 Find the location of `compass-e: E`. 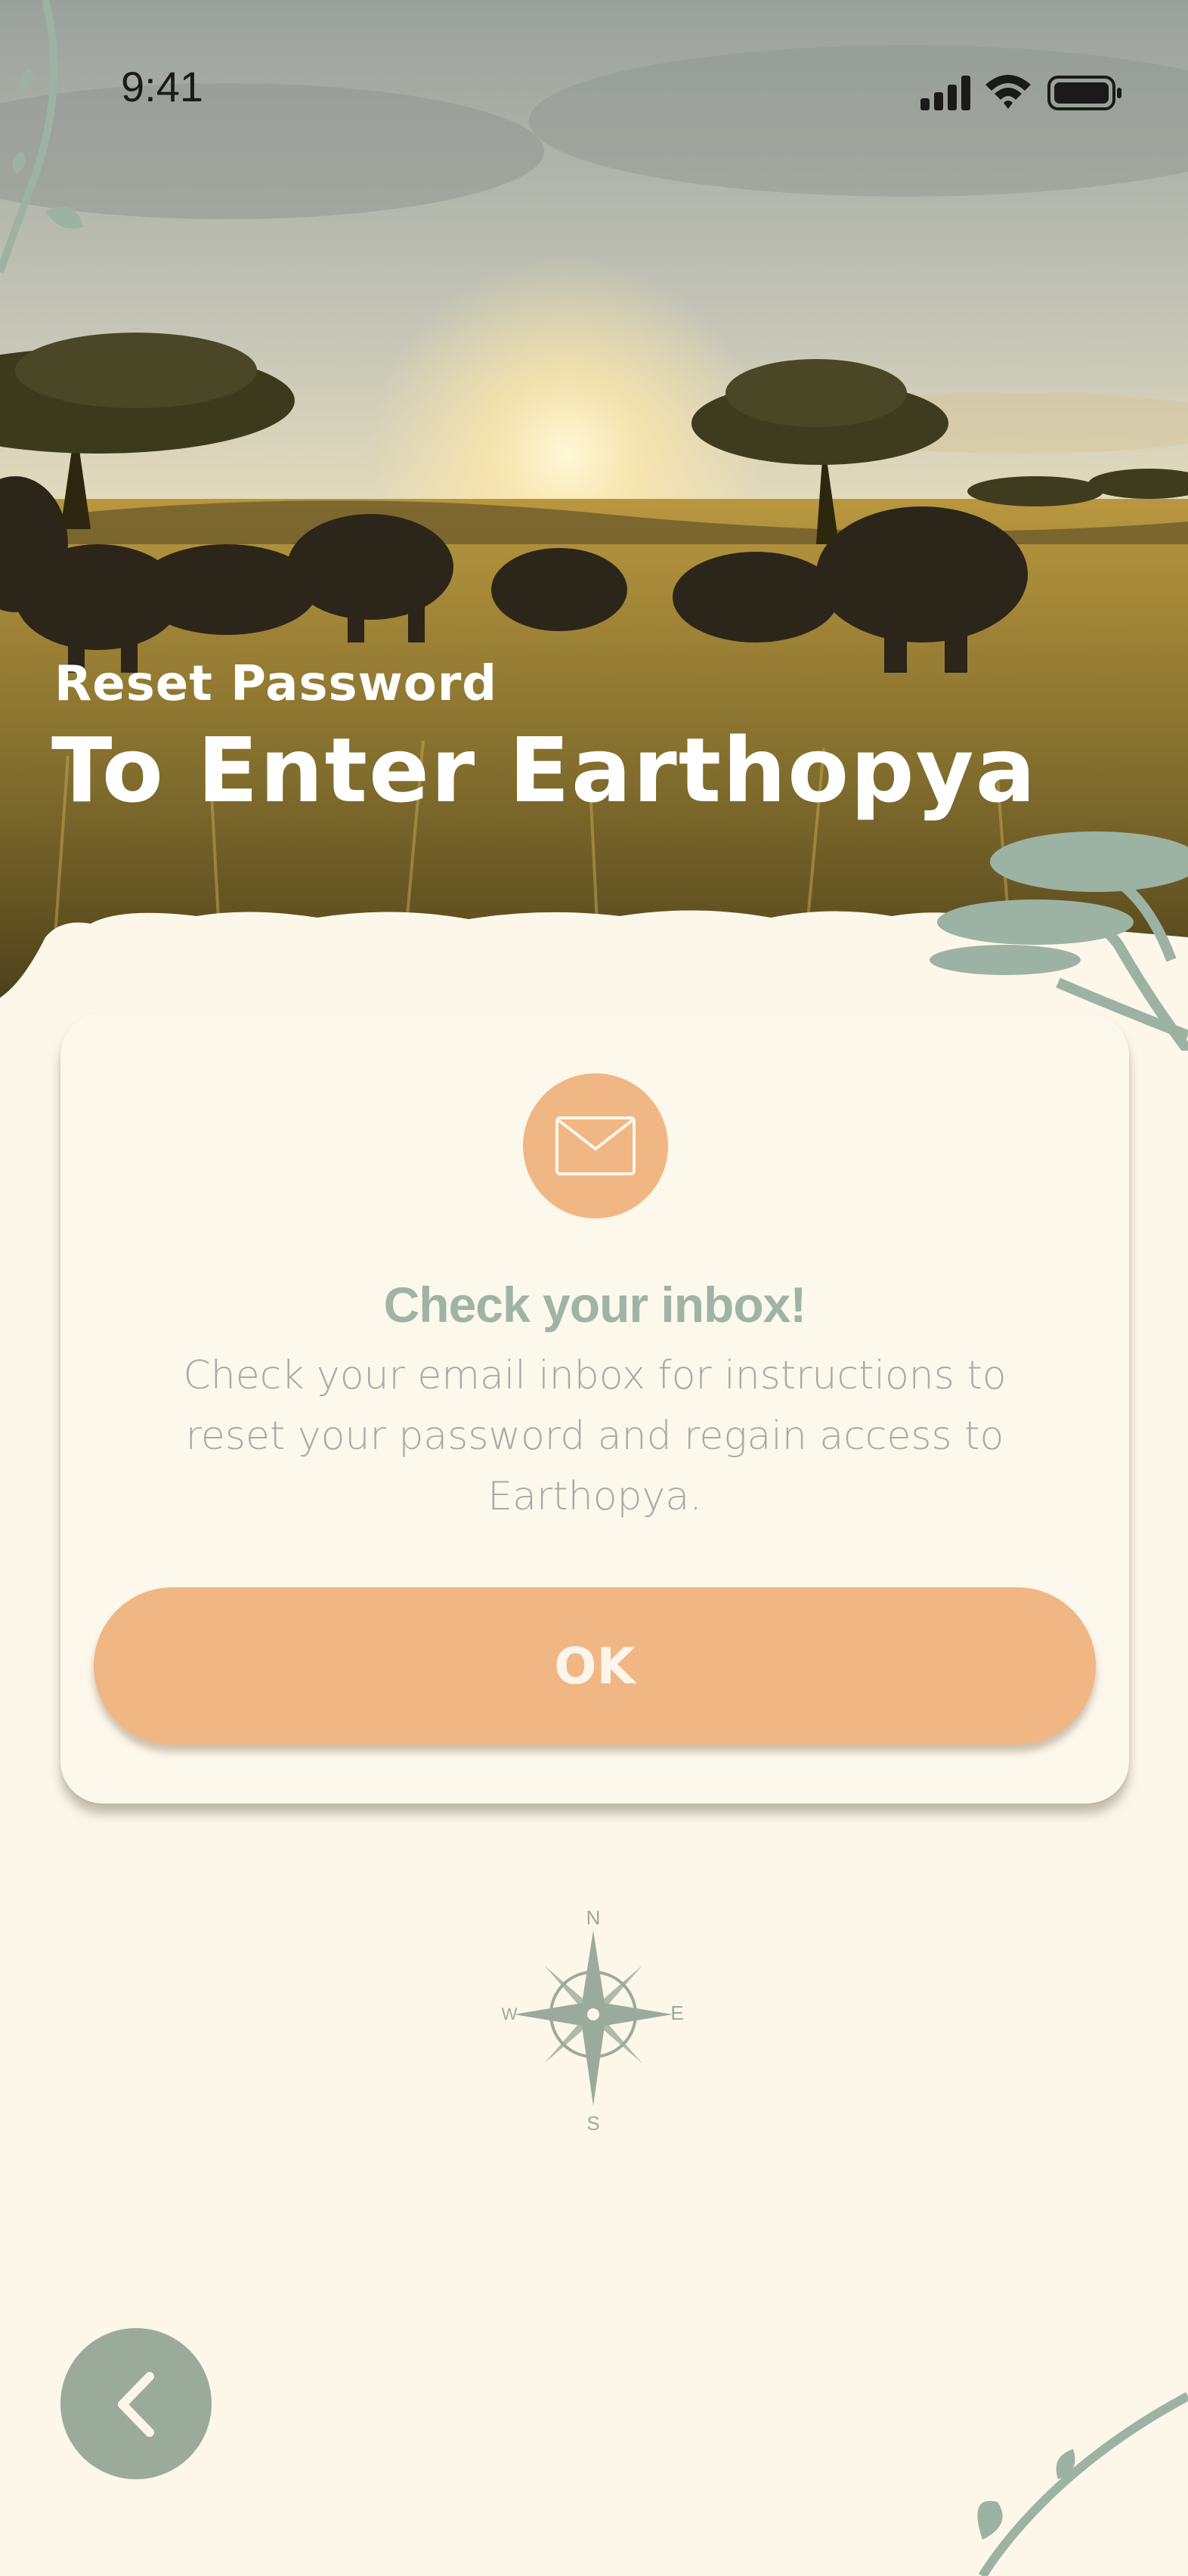

compass-e: E is located at coordinates (677, 2013).